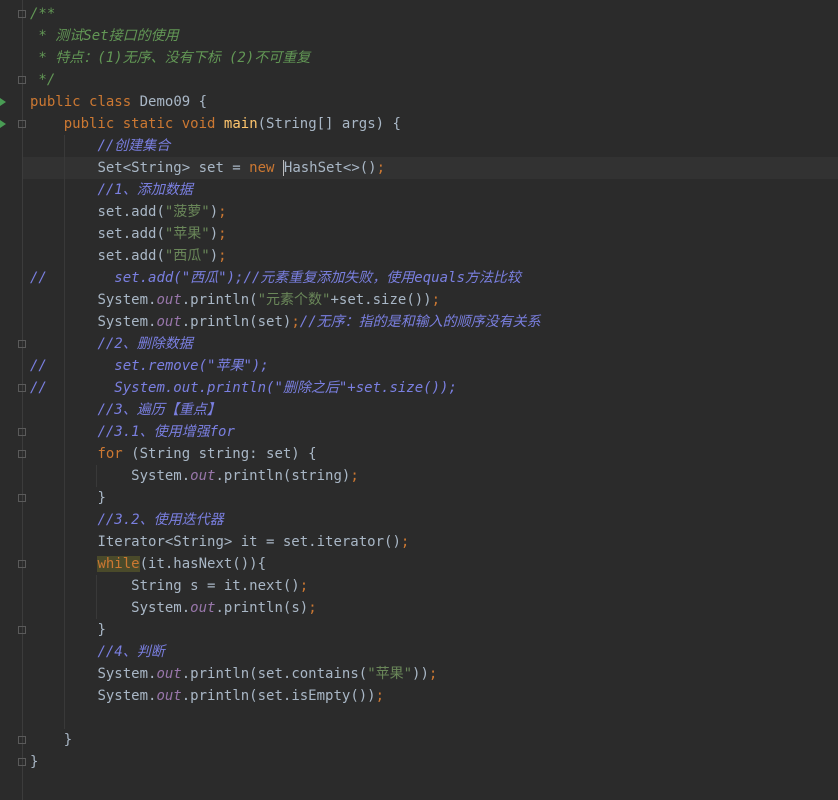 This screenshot has height=800, width=838. What do you see at coordinates (420, 674) in the screenshot?
I see `code-text: ))` at bounding box center [420, 674].